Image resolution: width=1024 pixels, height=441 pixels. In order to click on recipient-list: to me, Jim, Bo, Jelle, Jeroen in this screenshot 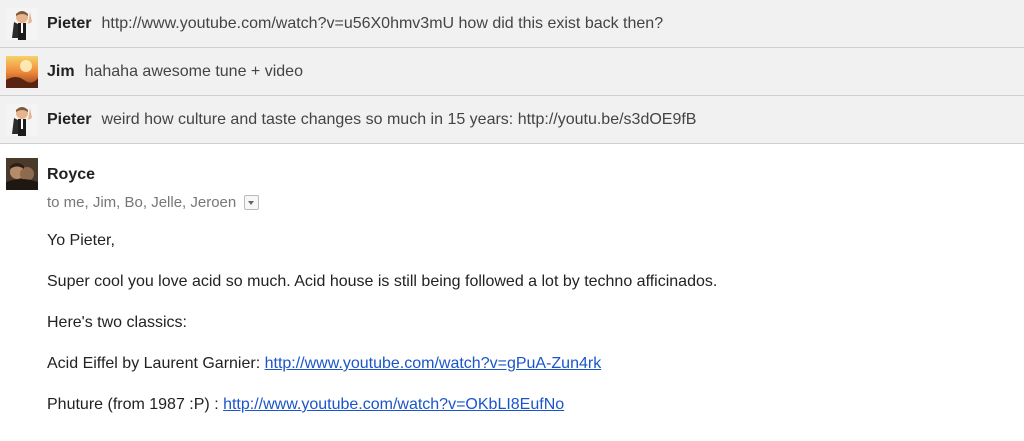, I will do `click(153, 202)`.